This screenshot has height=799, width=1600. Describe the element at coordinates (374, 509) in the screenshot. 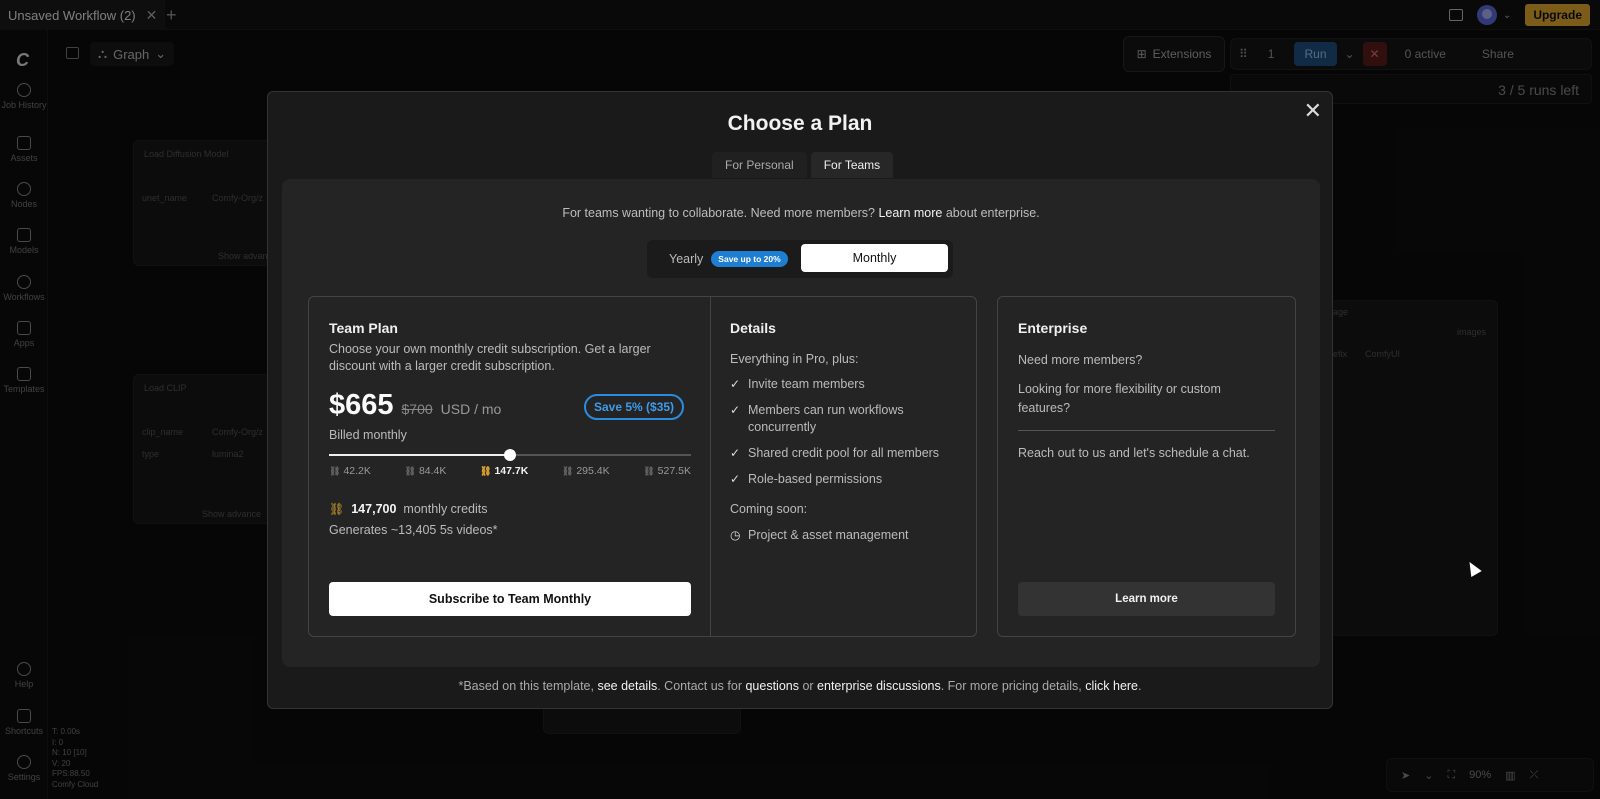

I see `credits-amount: 147,700` at that location.